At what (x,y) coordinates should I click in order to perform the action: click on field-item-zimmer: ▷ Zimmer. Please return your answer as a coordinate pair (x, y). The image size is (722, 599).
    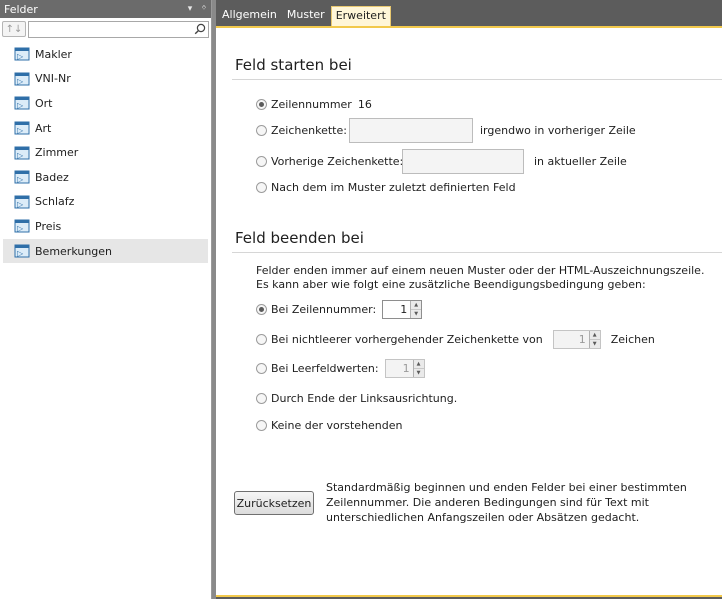
    Looking at the image, I should click on (105, 152).